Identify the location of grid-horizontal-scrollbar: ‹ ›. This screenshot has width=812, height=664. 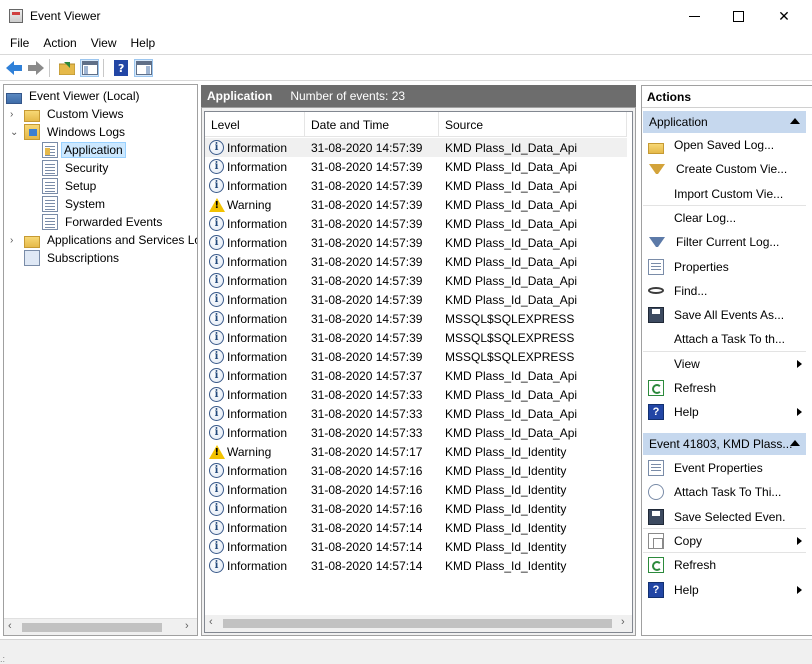
(418, 623).